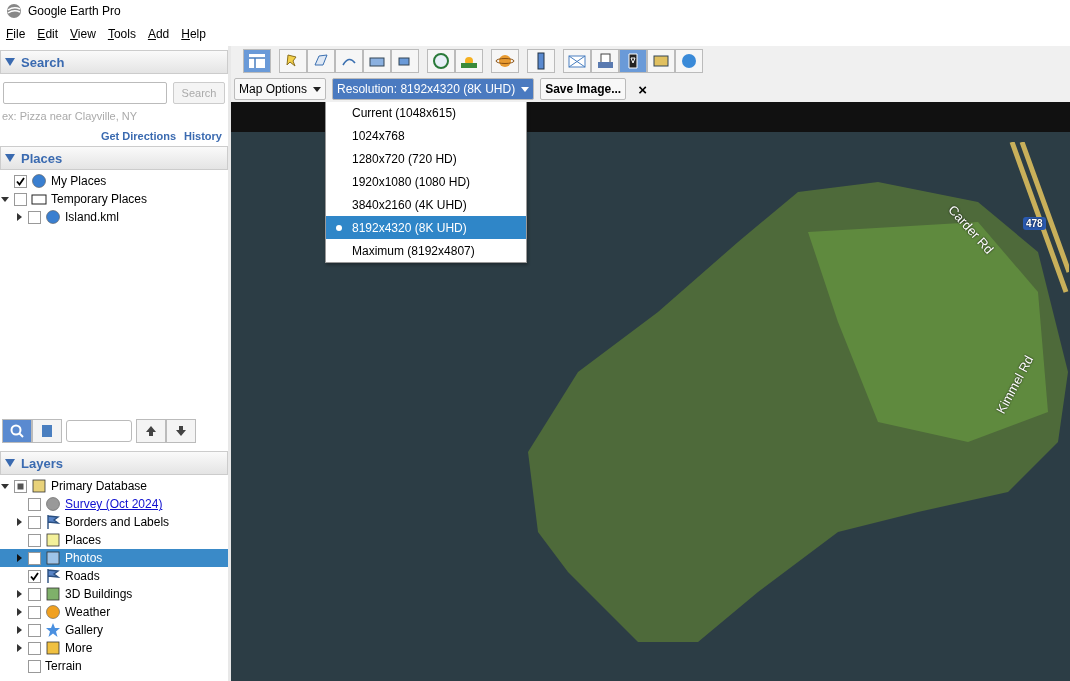  Describe the element at coordinates (17, 431) in the screenshot. I see `search-button` at that location.